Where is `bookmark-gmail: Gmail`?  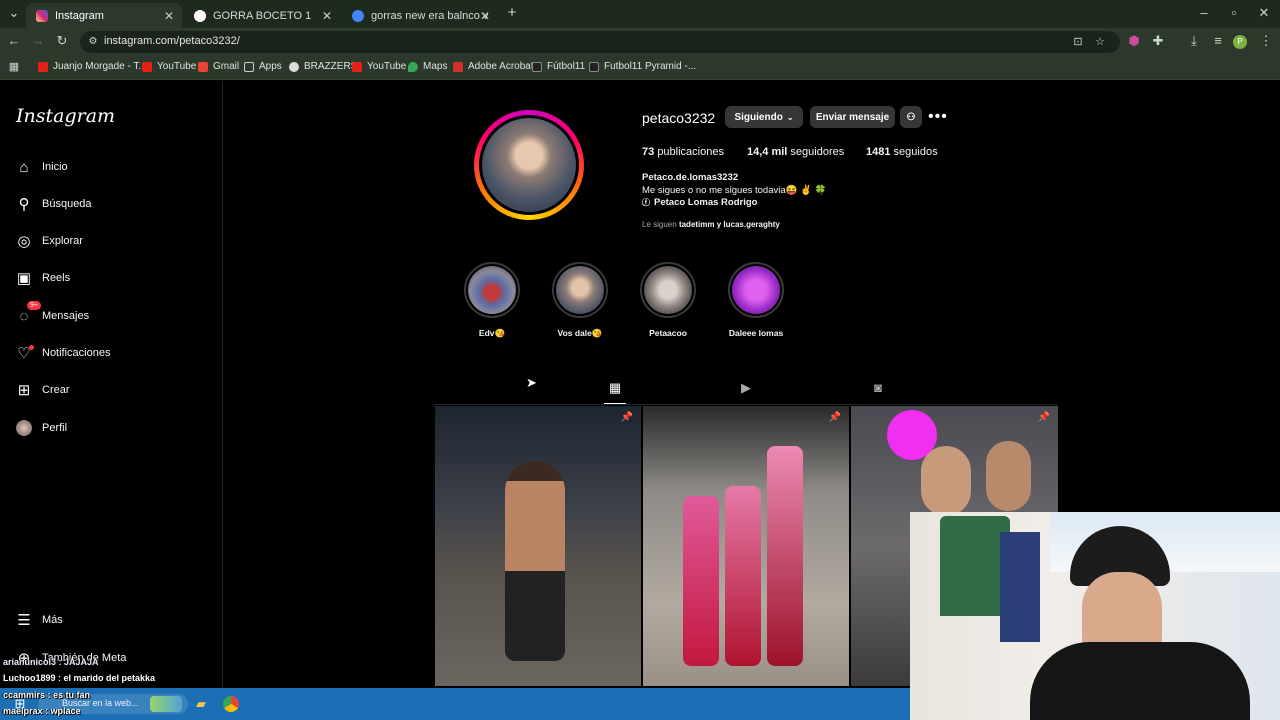 bookmark-gmail: Gmail is located at coordinates (218, 66).